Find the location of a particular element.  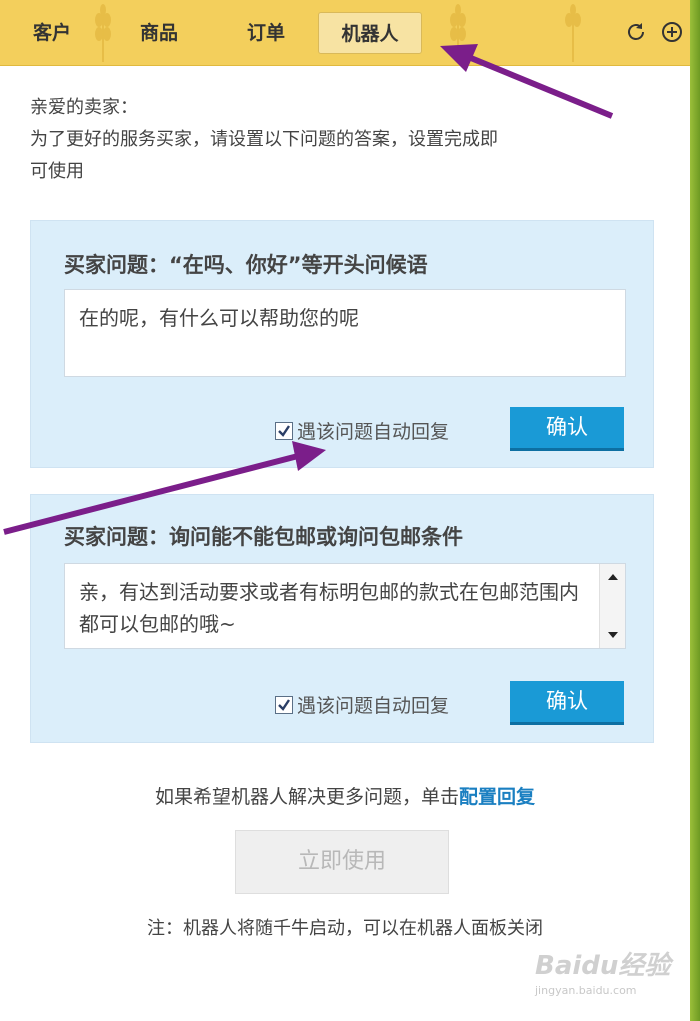

configure-more-hint: 如果希望机器人解决更多问题，单击配置回复 is located at coordinates (345, 795).